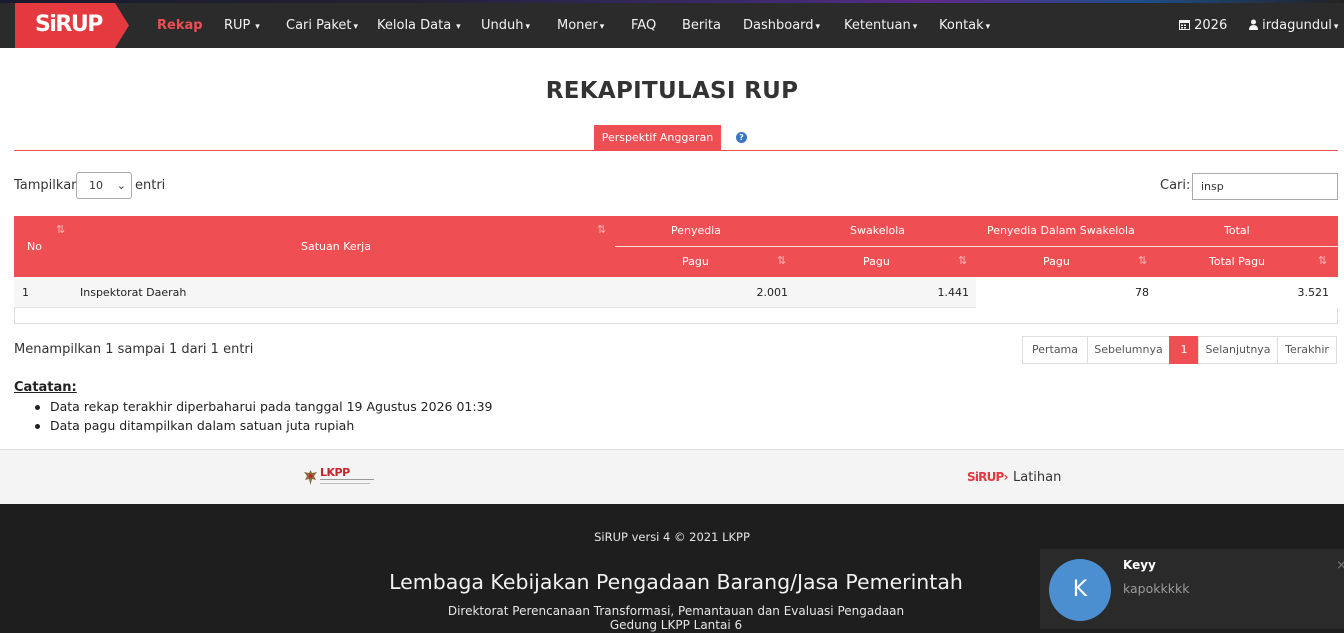 The width and height of the screenshot is (1344, 633). Describe the element at coordinates (701, 25) in the screenshot. I see `nav-berita: Berita` at that location.